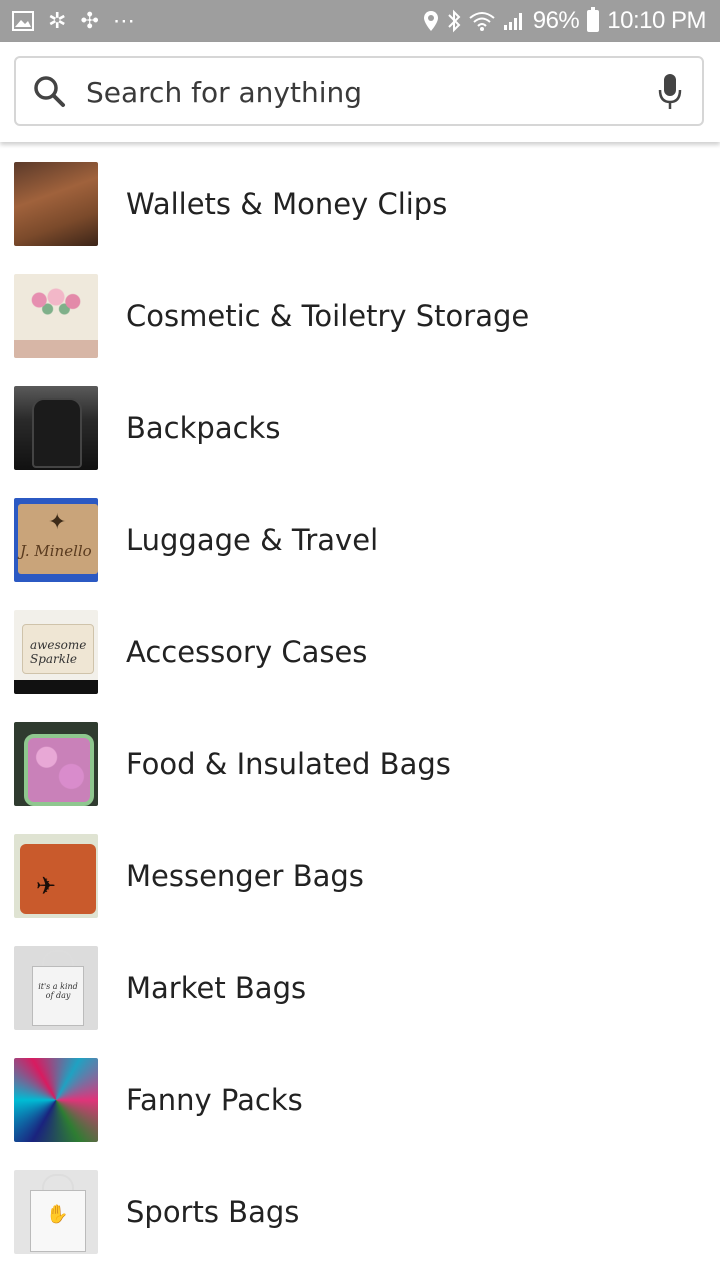  Describe the element at coordinates (360, 1214) in the screenshot. I see `list-item-sports-bags: ✋ Sports Bags` at that location.